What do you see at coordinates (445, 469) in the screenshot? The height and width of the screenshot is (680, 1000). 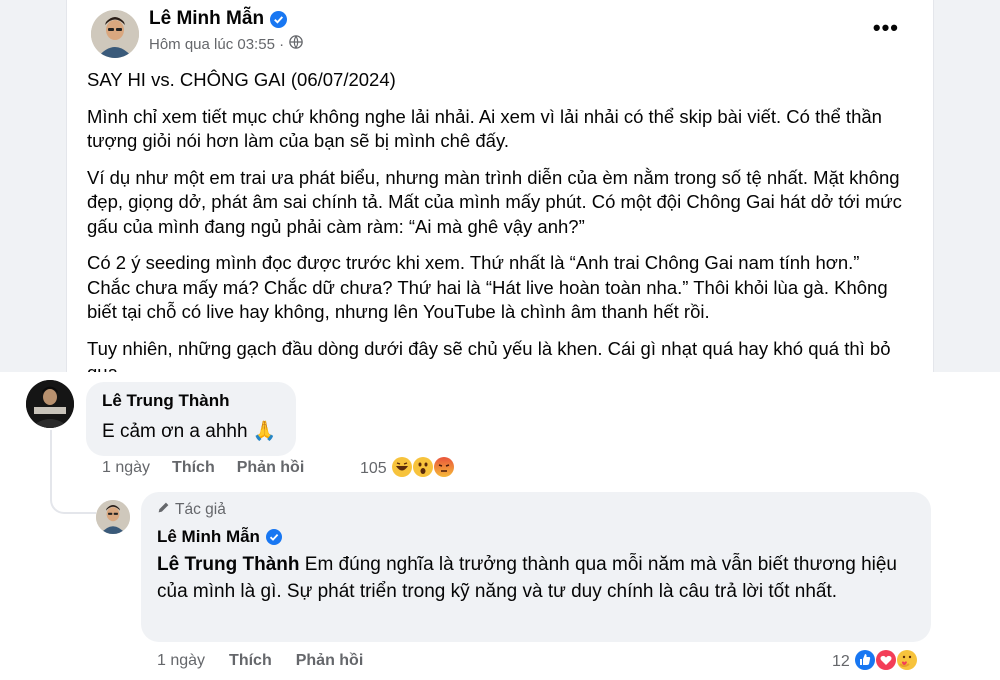 I see `angry-reaction-icon` at bounding box center [445, 469].